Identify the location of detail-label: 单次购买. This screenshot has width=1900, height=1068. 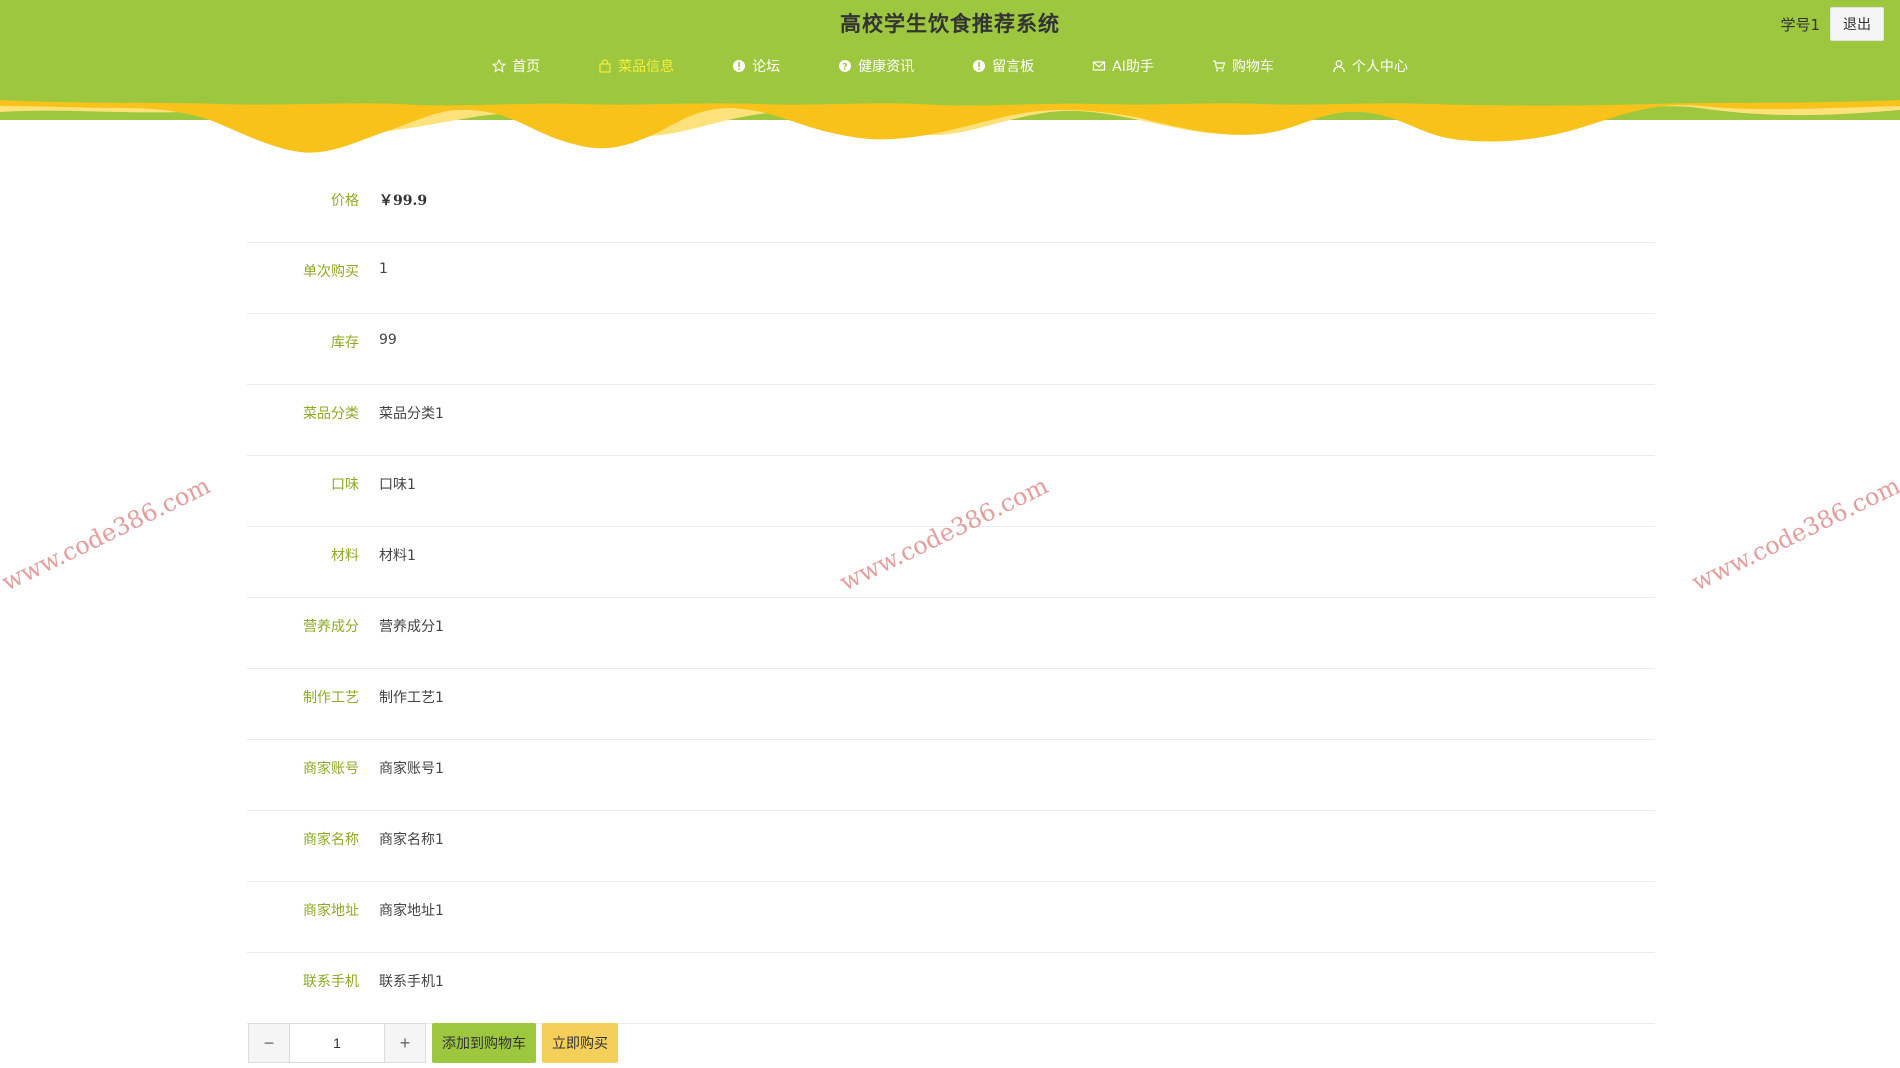
(331, 272).